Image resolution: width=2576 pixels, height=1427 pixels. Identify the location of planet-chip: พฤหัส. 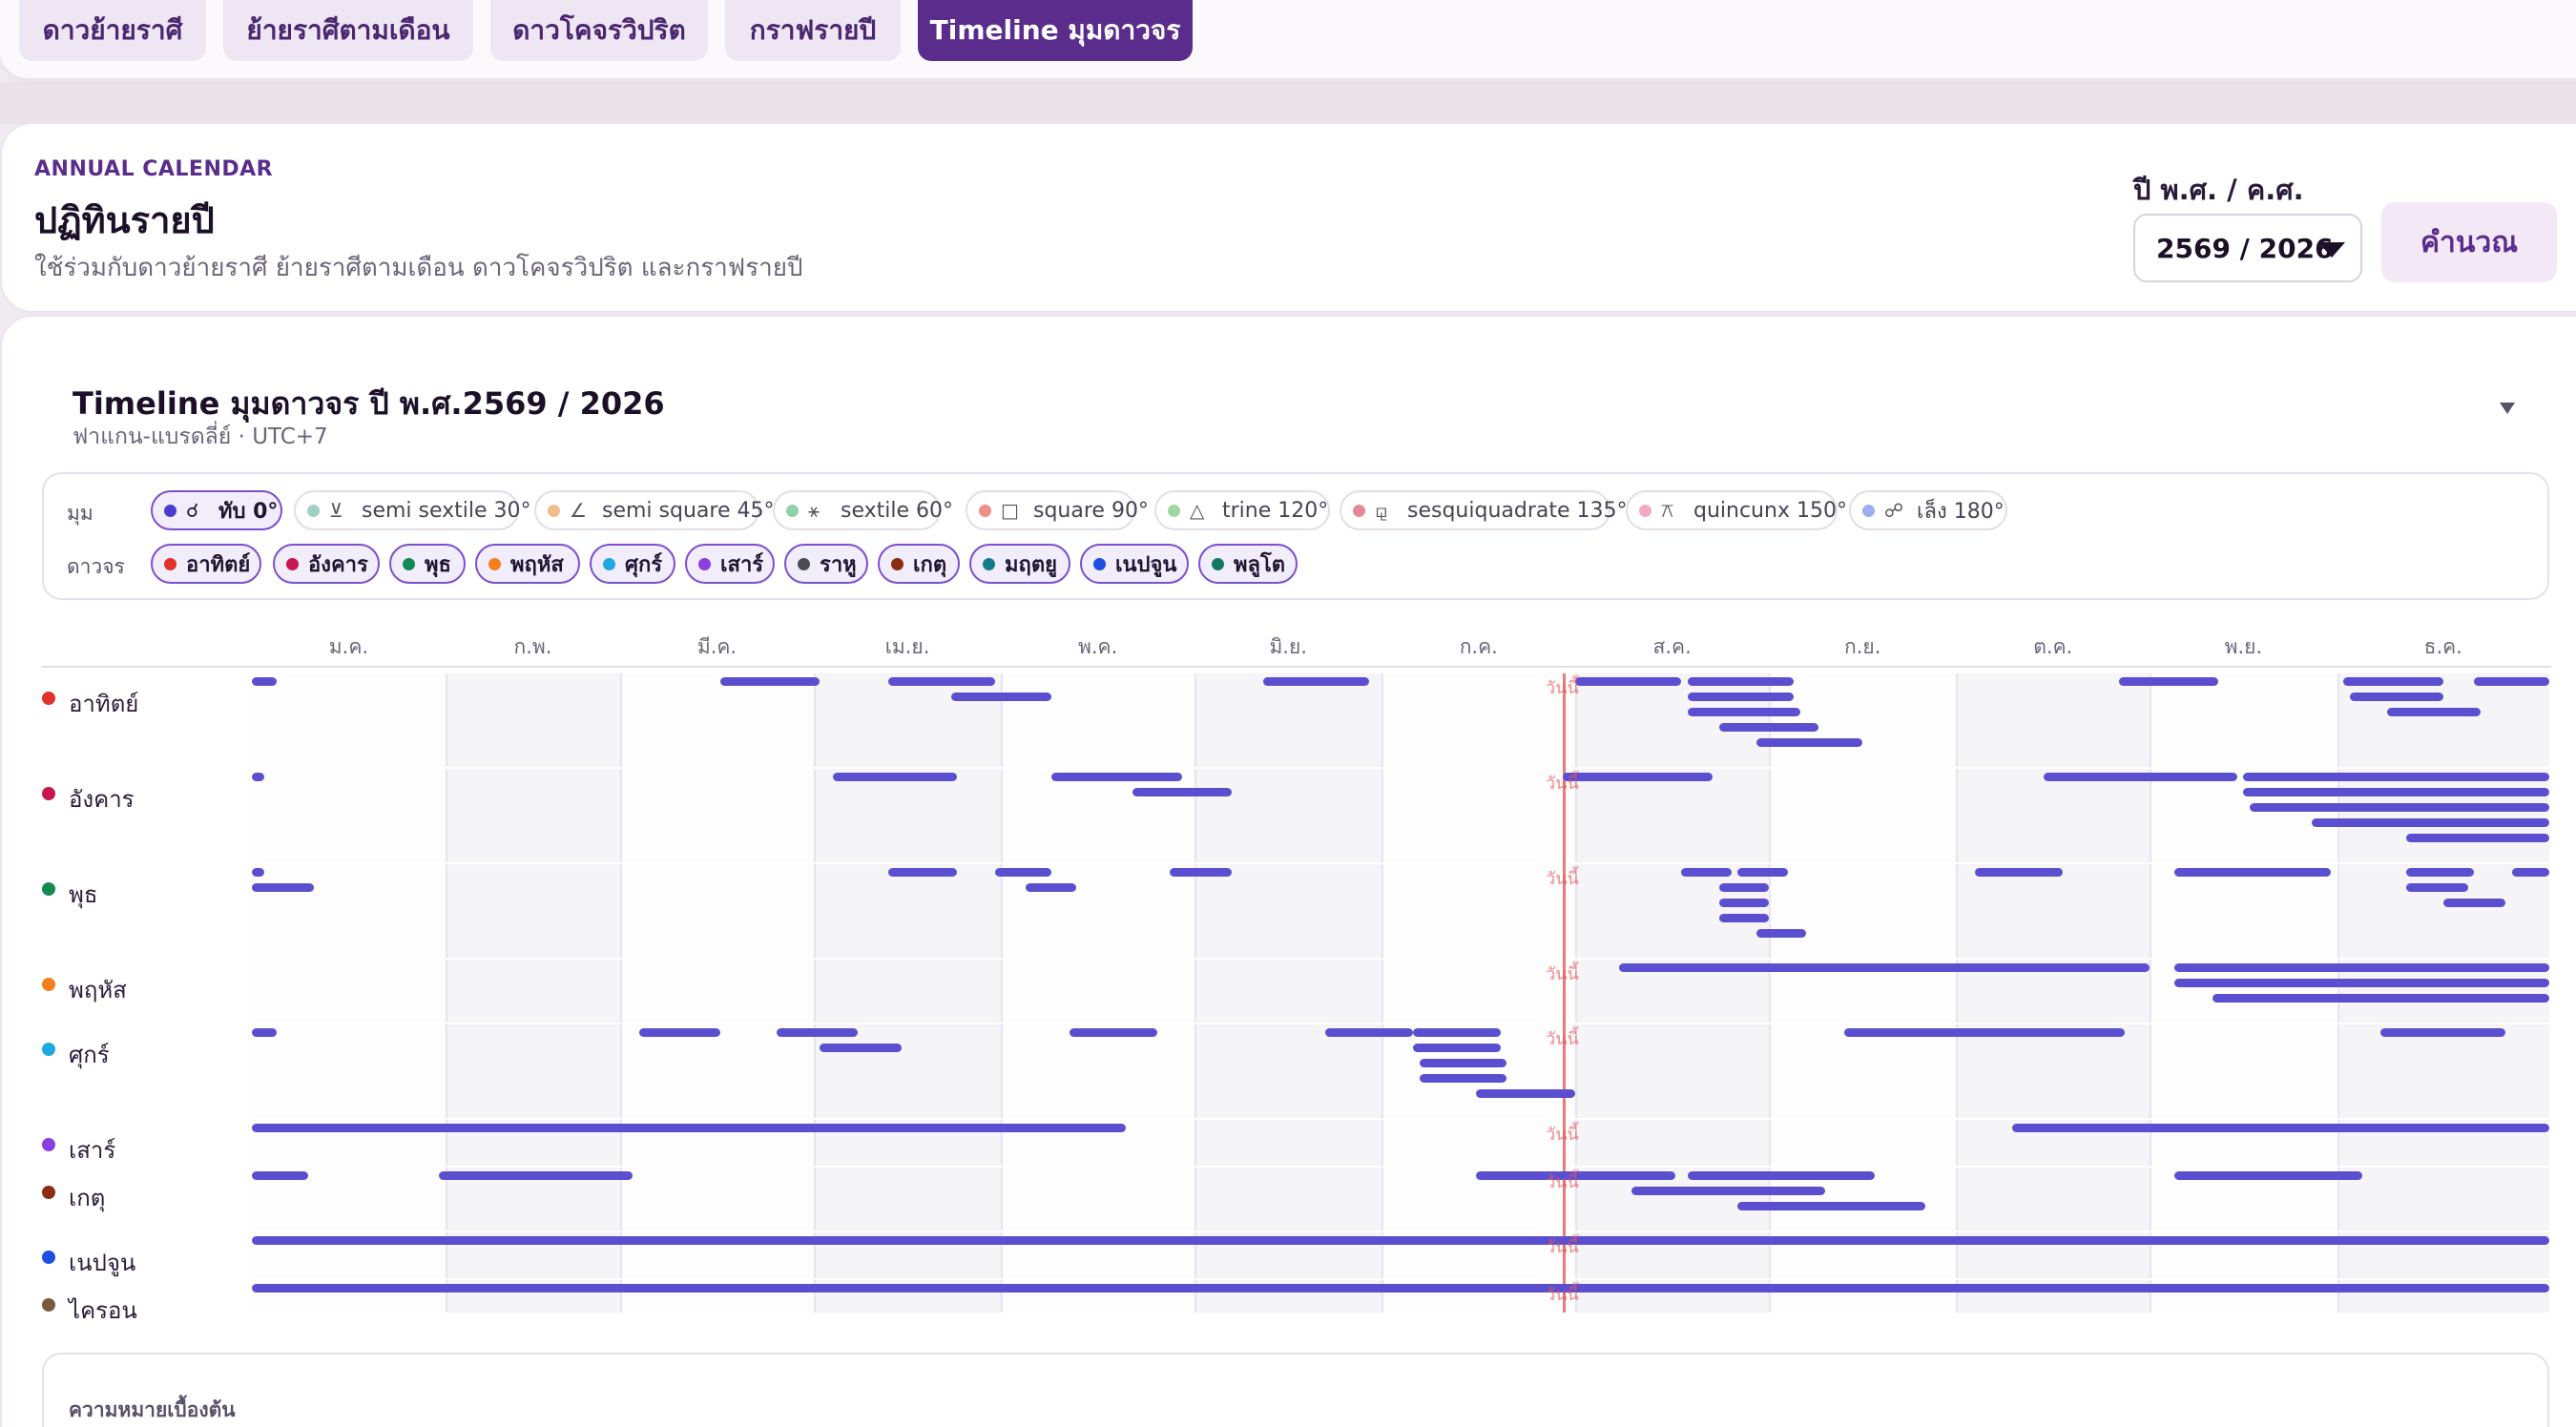
(527, 564).